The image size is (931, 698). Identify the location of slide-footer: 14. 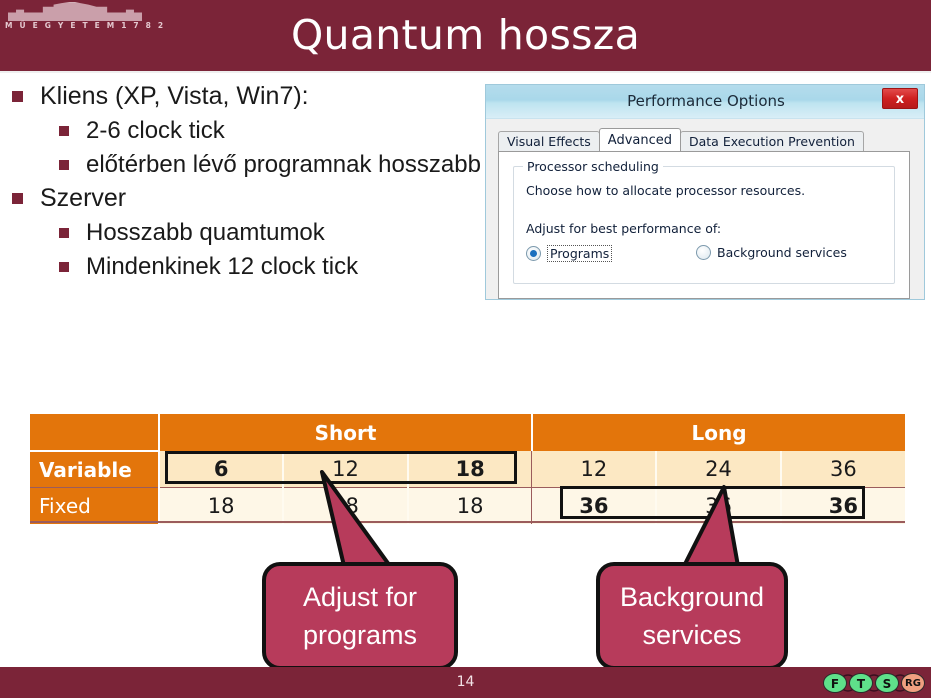
(465, 682).